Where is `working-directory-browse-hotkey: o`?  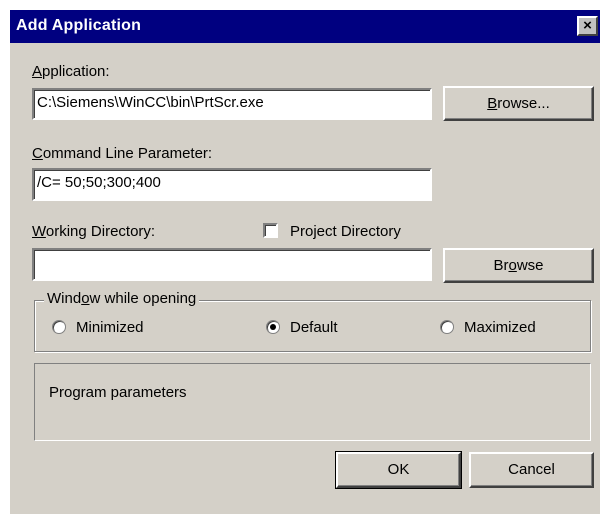
working-directory-browse-hotkey: o is located at coordinates (512, 265).